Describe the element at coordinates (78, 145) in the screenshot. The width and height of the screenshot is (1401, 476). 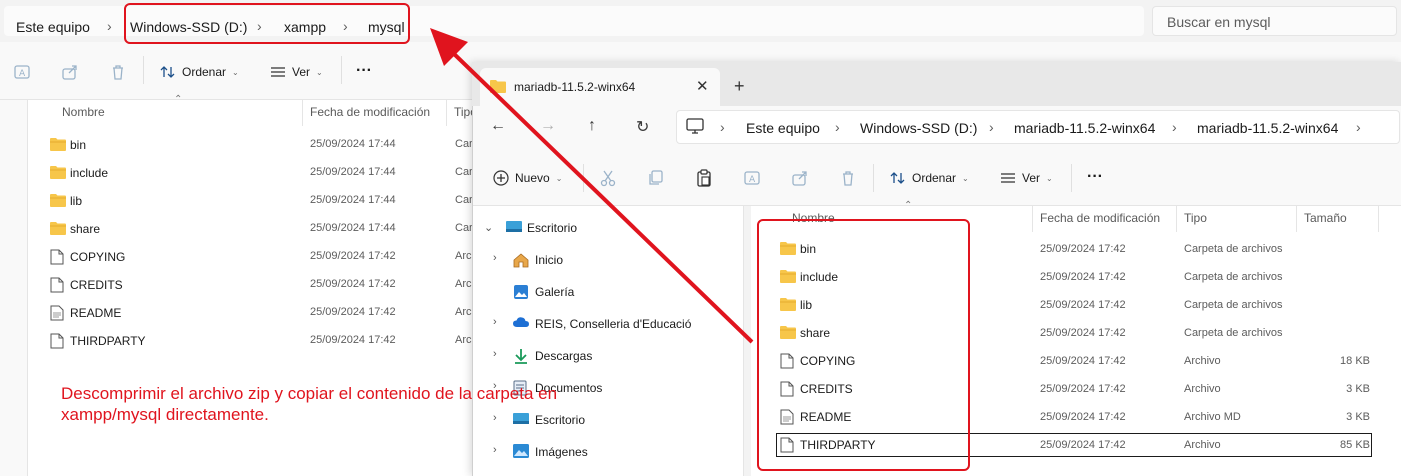
I see `file-name: bin` at that location.